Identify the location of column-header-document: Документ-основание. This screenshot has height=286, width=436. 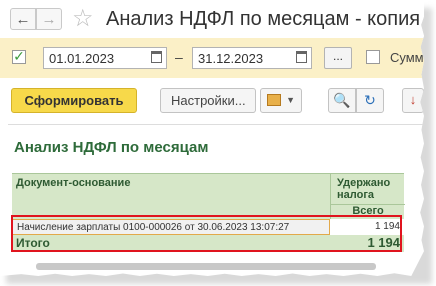
(73, 183).